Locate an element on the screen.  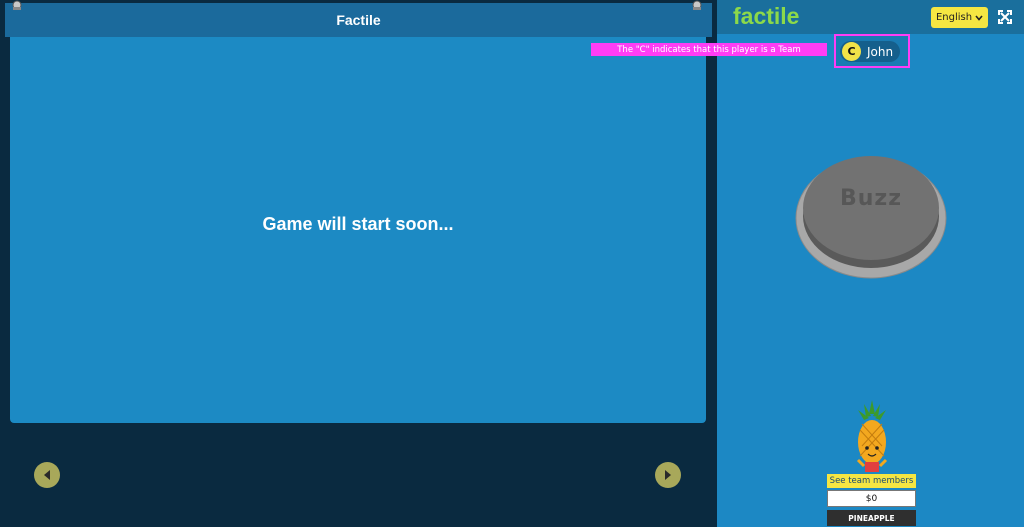
previous-button is located at coordinates (47, 475).